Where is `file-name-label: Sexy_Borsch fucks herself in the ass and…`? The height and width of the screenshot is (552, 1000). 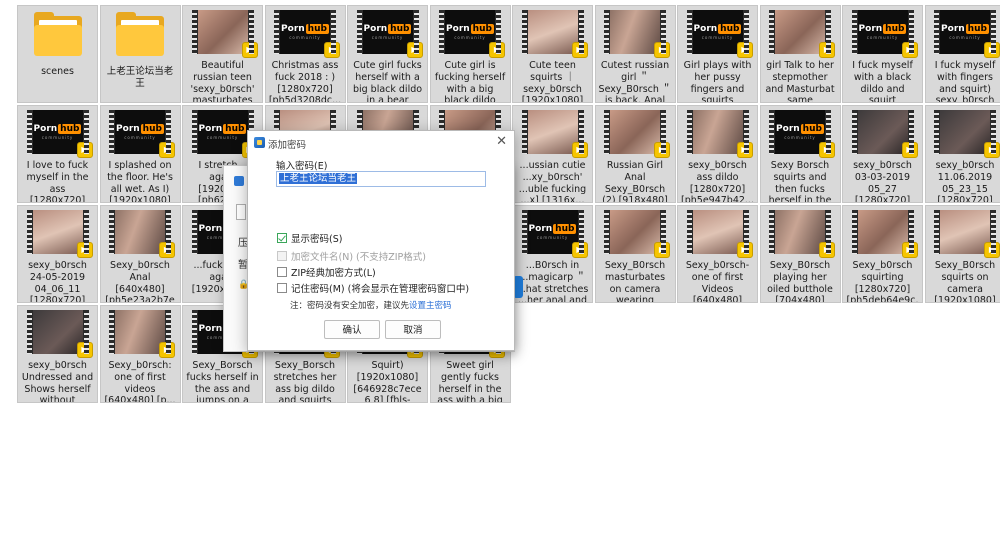
file-name-label: Sexy_Borsch fucks herself in the ass and… is located at coordinates (222, 381).